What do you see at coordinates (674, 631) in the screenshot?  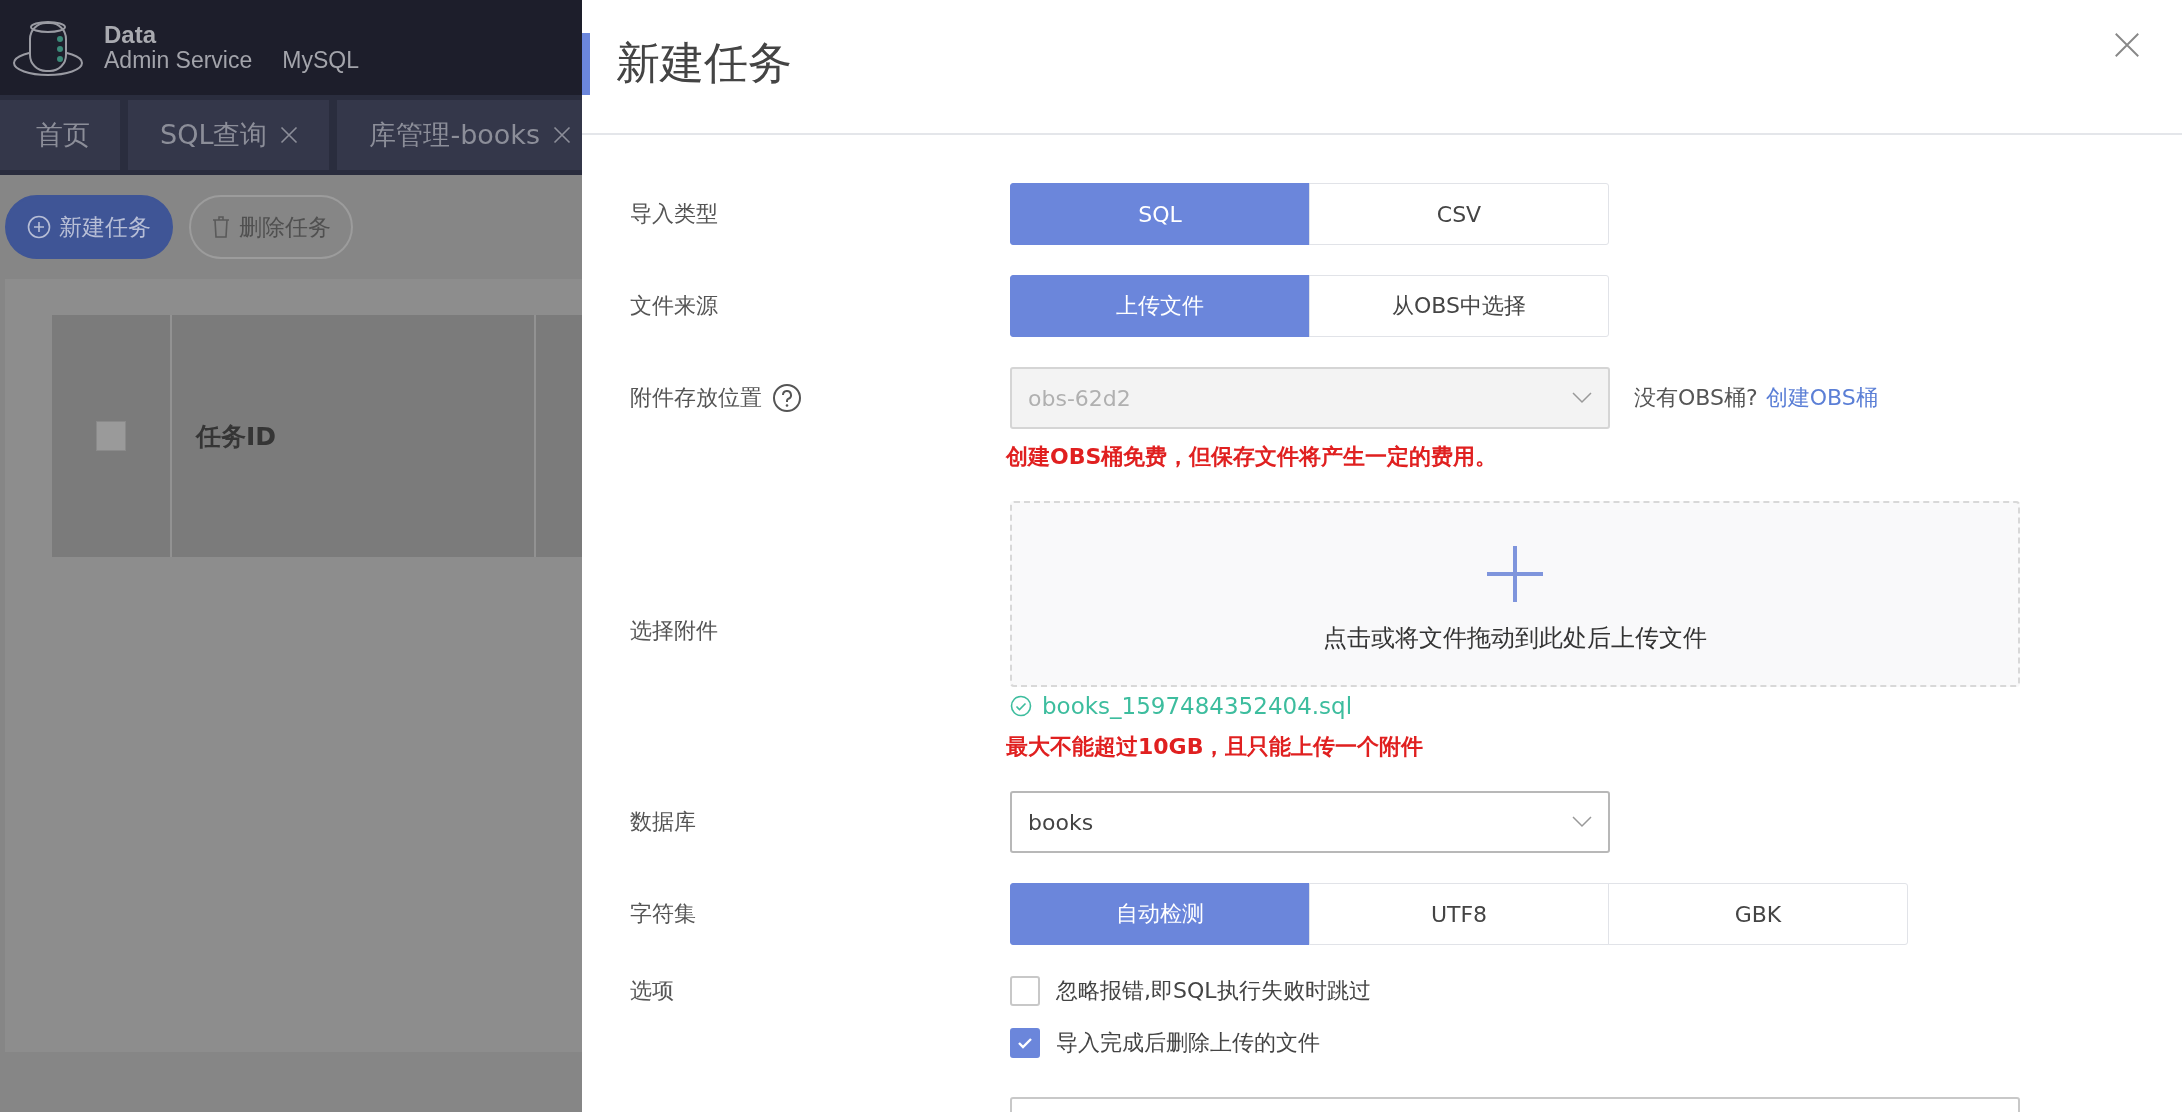 I see `field-label: 选择附件` at bounding box center [674, 631].